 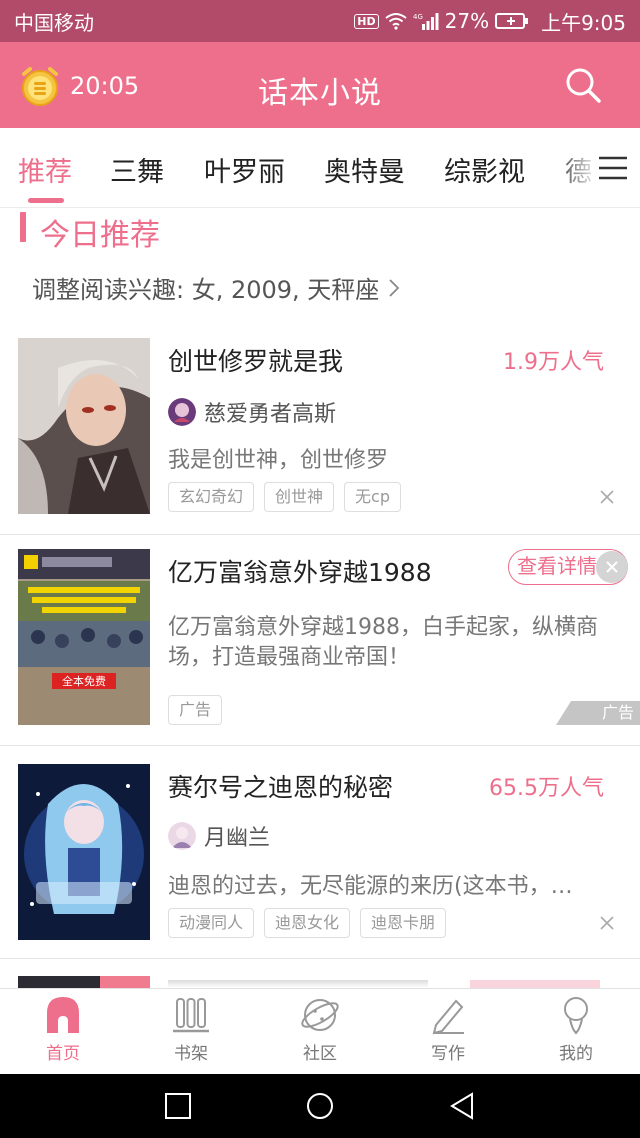 What do you see at coordinates (467, 21) in the screenshot?
I see `battery-percent: 27%` at bounding box center [467, 21].